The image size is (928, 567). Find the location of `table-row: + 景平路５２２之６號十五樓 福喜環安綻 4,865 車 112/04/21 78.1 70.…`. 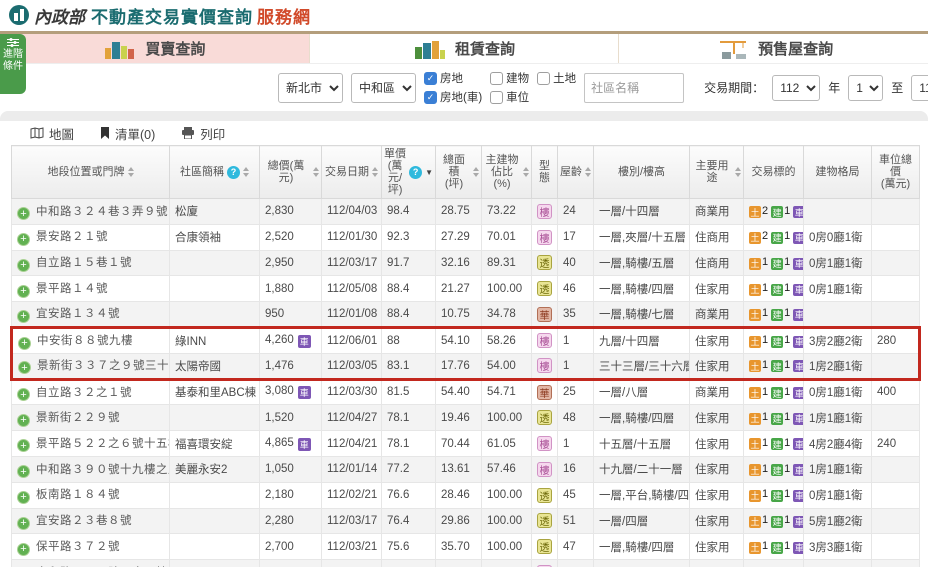

table-row: + 景平路５２２之６號十五樓 福喜環安綻 4,865 車 112/04/21 78.1 70.… is located at coordinates (465, 443).